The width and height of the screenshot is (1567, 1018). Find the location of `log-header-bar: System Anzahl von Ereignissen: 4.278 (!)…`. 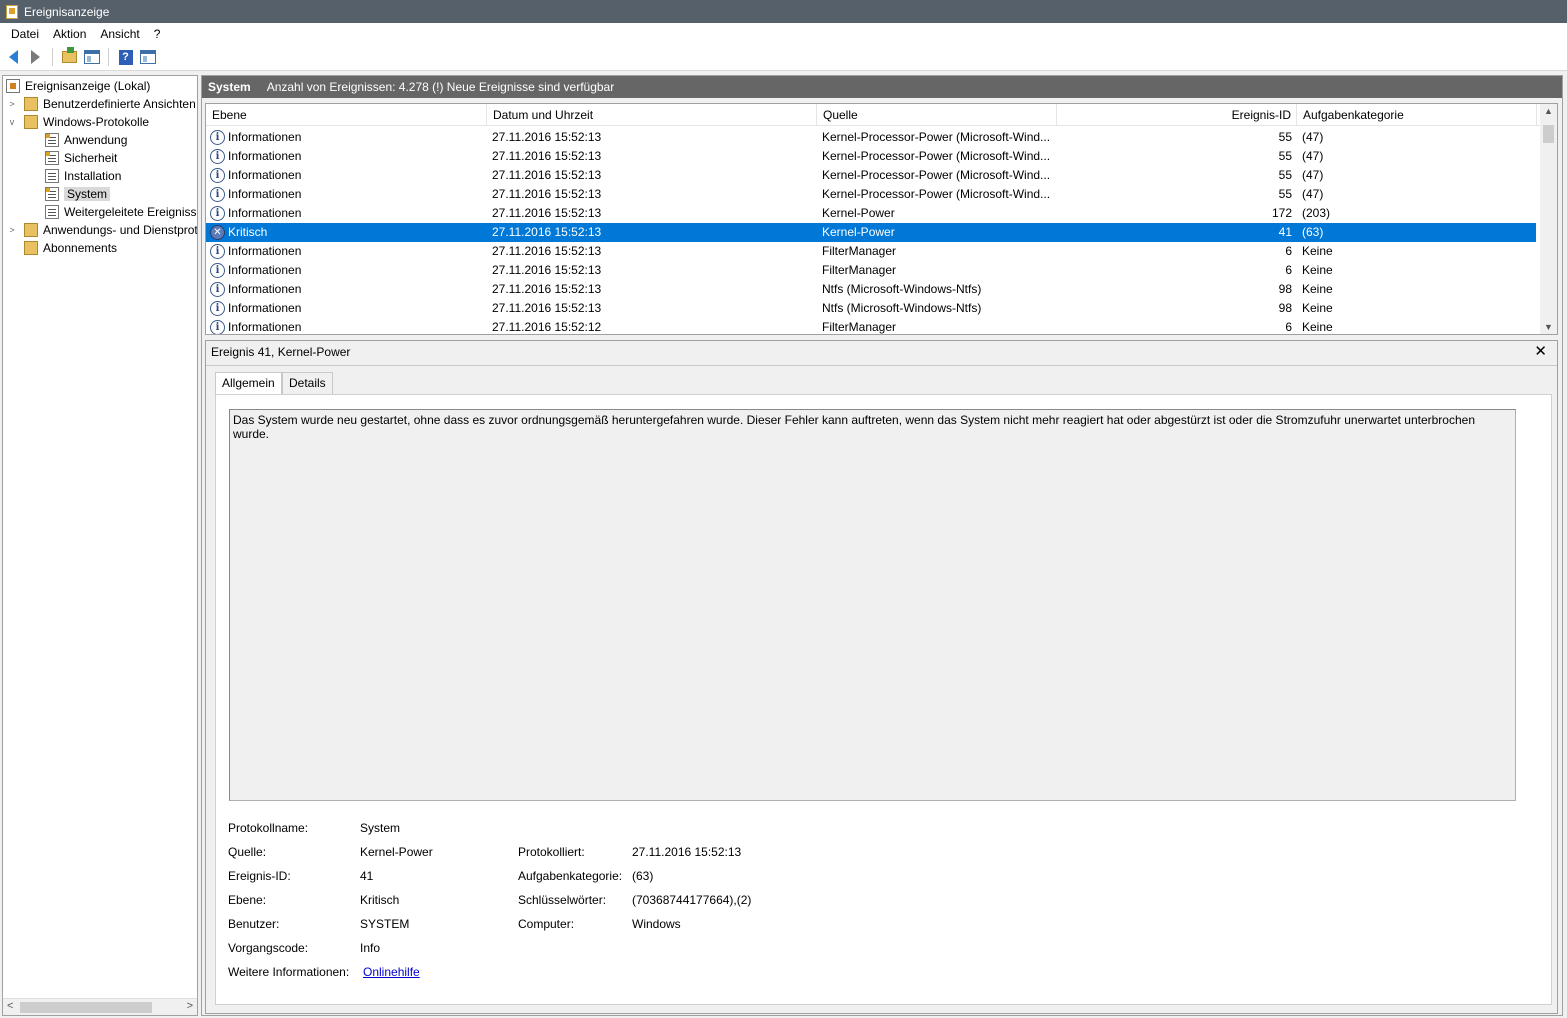

log-header-bar: System Anzahl von Ereignissen: 4.278 (!)… is located at coordinates (882, 87).